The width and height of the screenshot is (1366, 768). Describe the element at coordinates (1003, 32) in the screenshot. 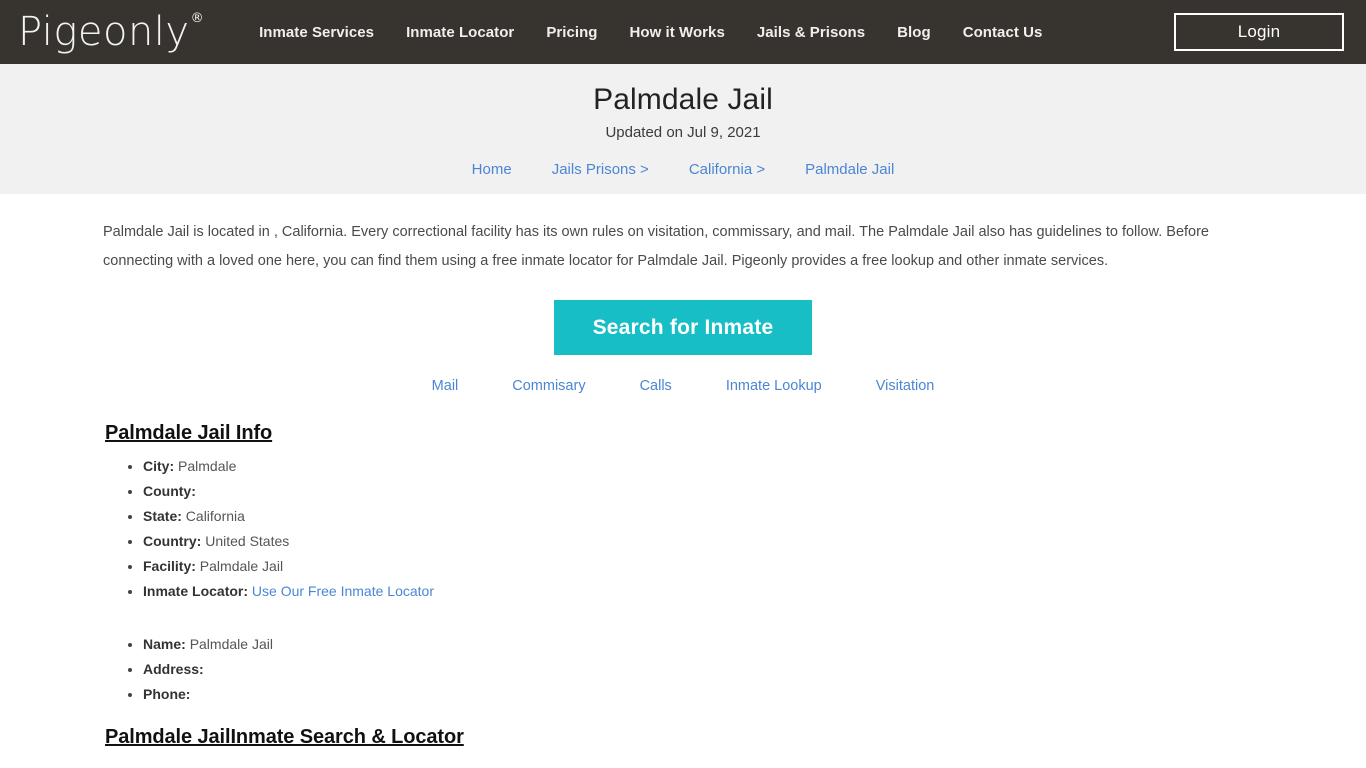

I see `nav-item-contact-us: Contact Us` at that location.